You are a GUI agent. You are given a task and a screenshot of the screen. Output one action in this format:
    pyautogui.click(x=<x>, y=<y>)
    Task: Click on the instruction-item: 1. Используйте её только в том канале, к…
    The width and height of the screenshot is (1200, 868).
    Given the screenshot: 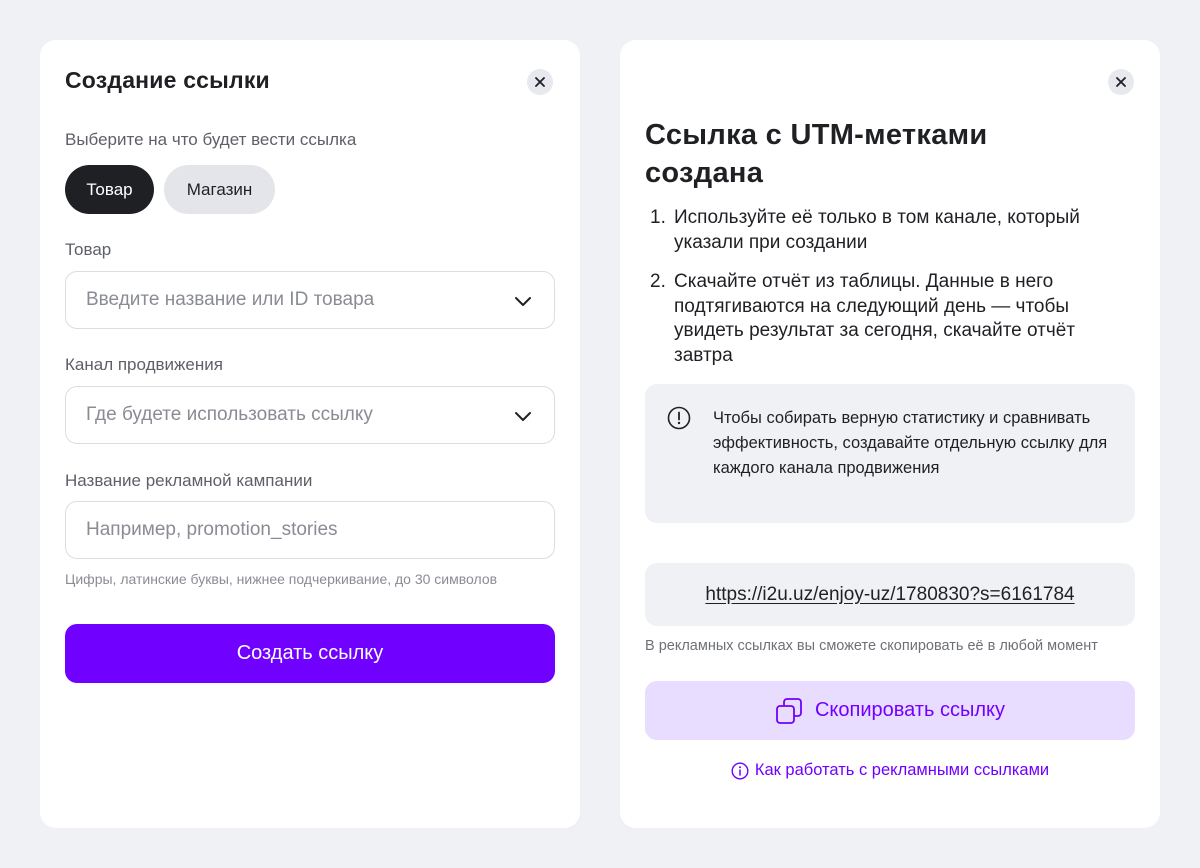 What is the action you would take?
    pyautogui.click(x=890, y=230)
    